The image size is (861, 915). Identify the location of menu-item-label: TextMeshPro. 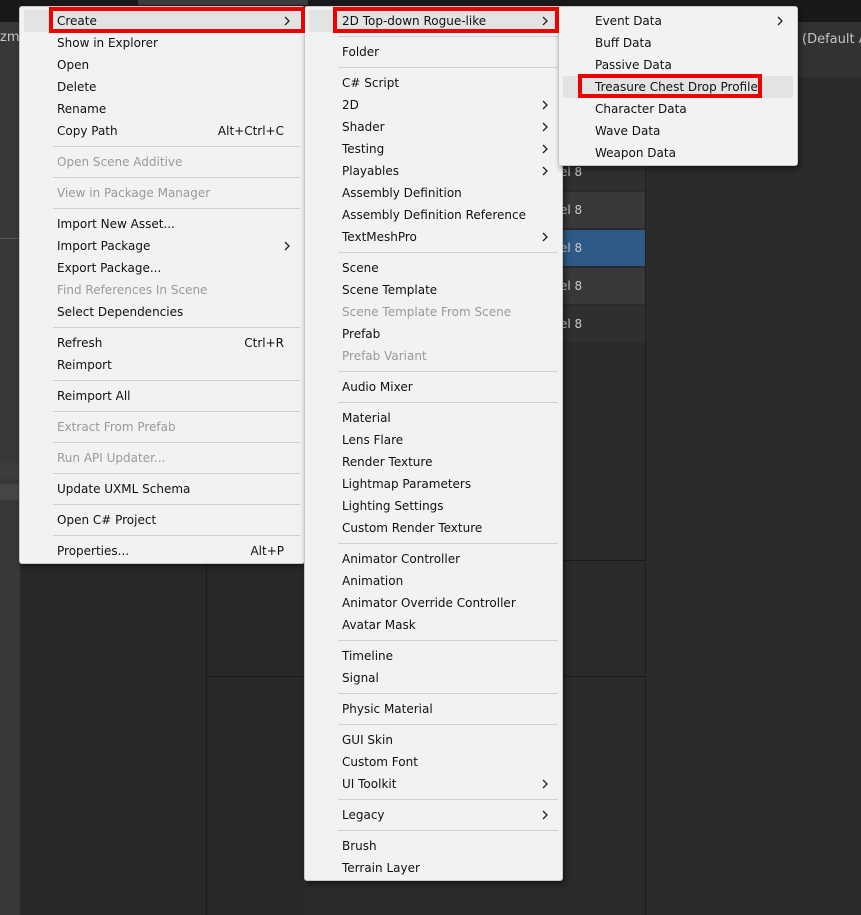
(379, 237).